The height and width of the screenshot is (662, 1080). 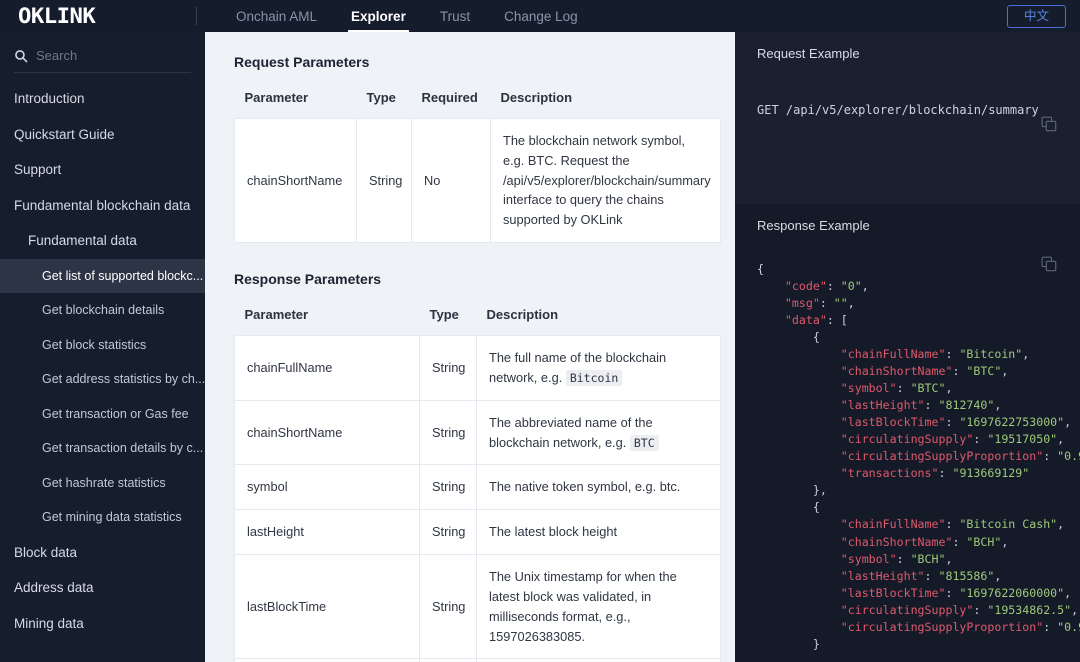 I want to click on nav-item-onchain-aml: Onchain AML, so click(x=276, y=16).